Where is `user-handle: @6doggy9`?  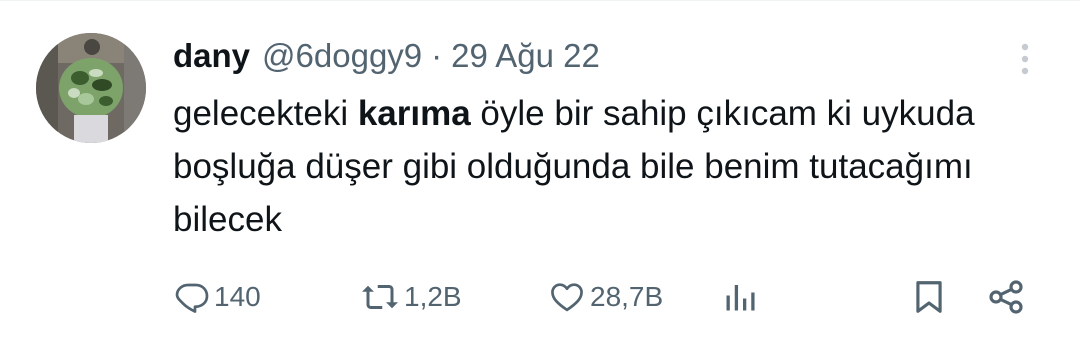 user-handle: @6doggy9 is located at coordinates (342, 56).